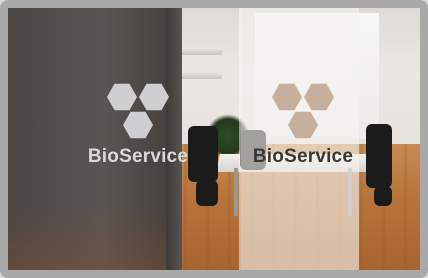  Describe the element at coordinates (379, 156) in the screenshot. I see `office-chair` at that location.